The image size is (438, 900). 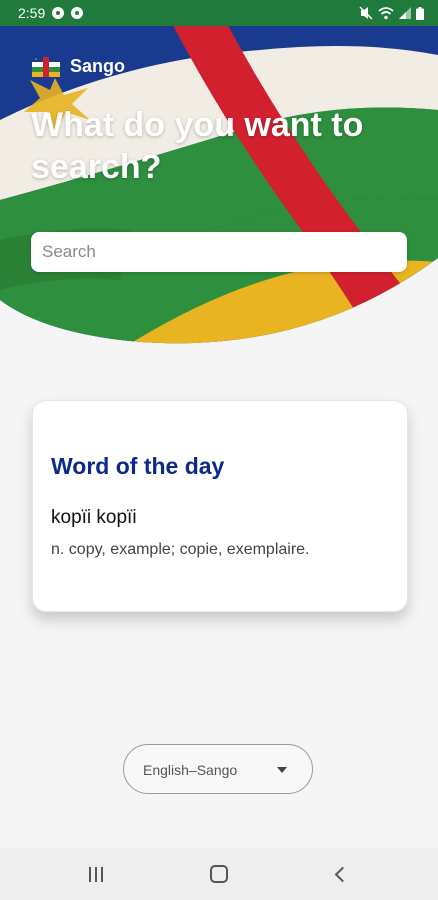 I want to click on recent-apps-icon, so click(x=96, y=874).